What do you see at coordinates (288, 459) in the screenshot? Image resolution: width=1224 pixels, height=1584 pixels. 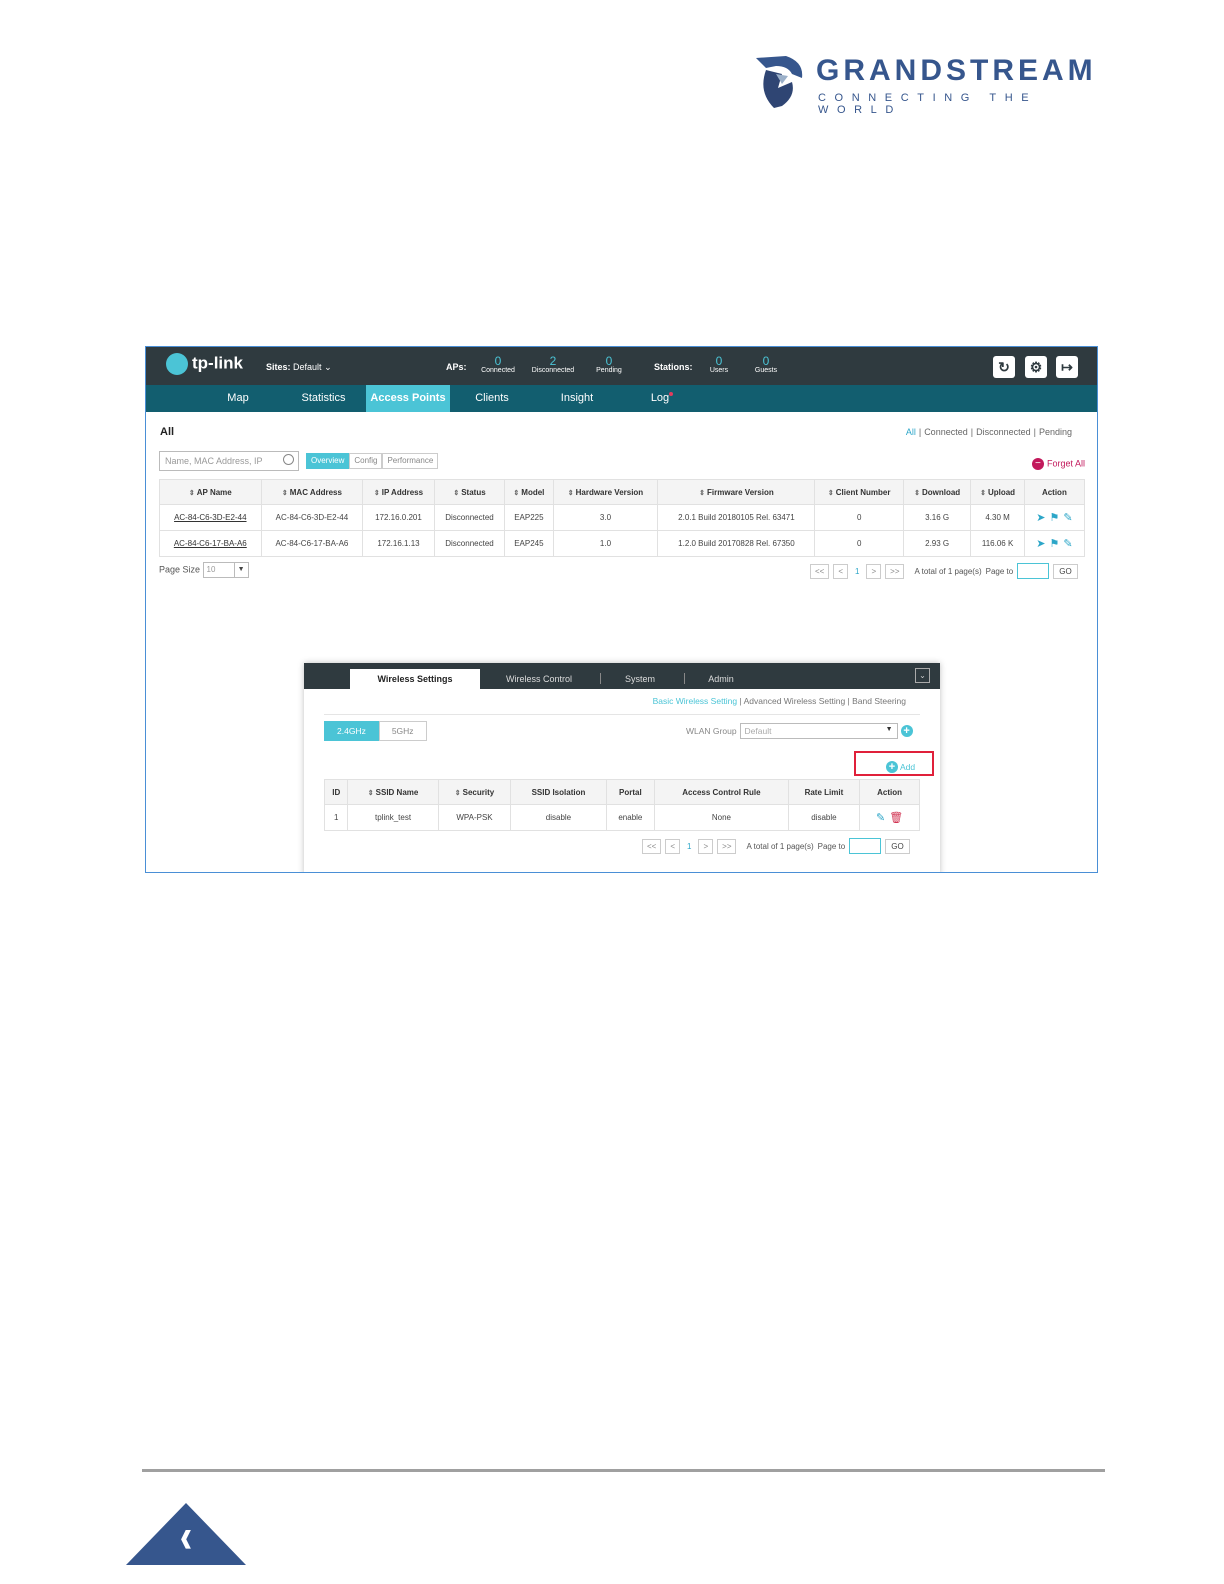 I see `search-icon` at bounding box center [288, 459].